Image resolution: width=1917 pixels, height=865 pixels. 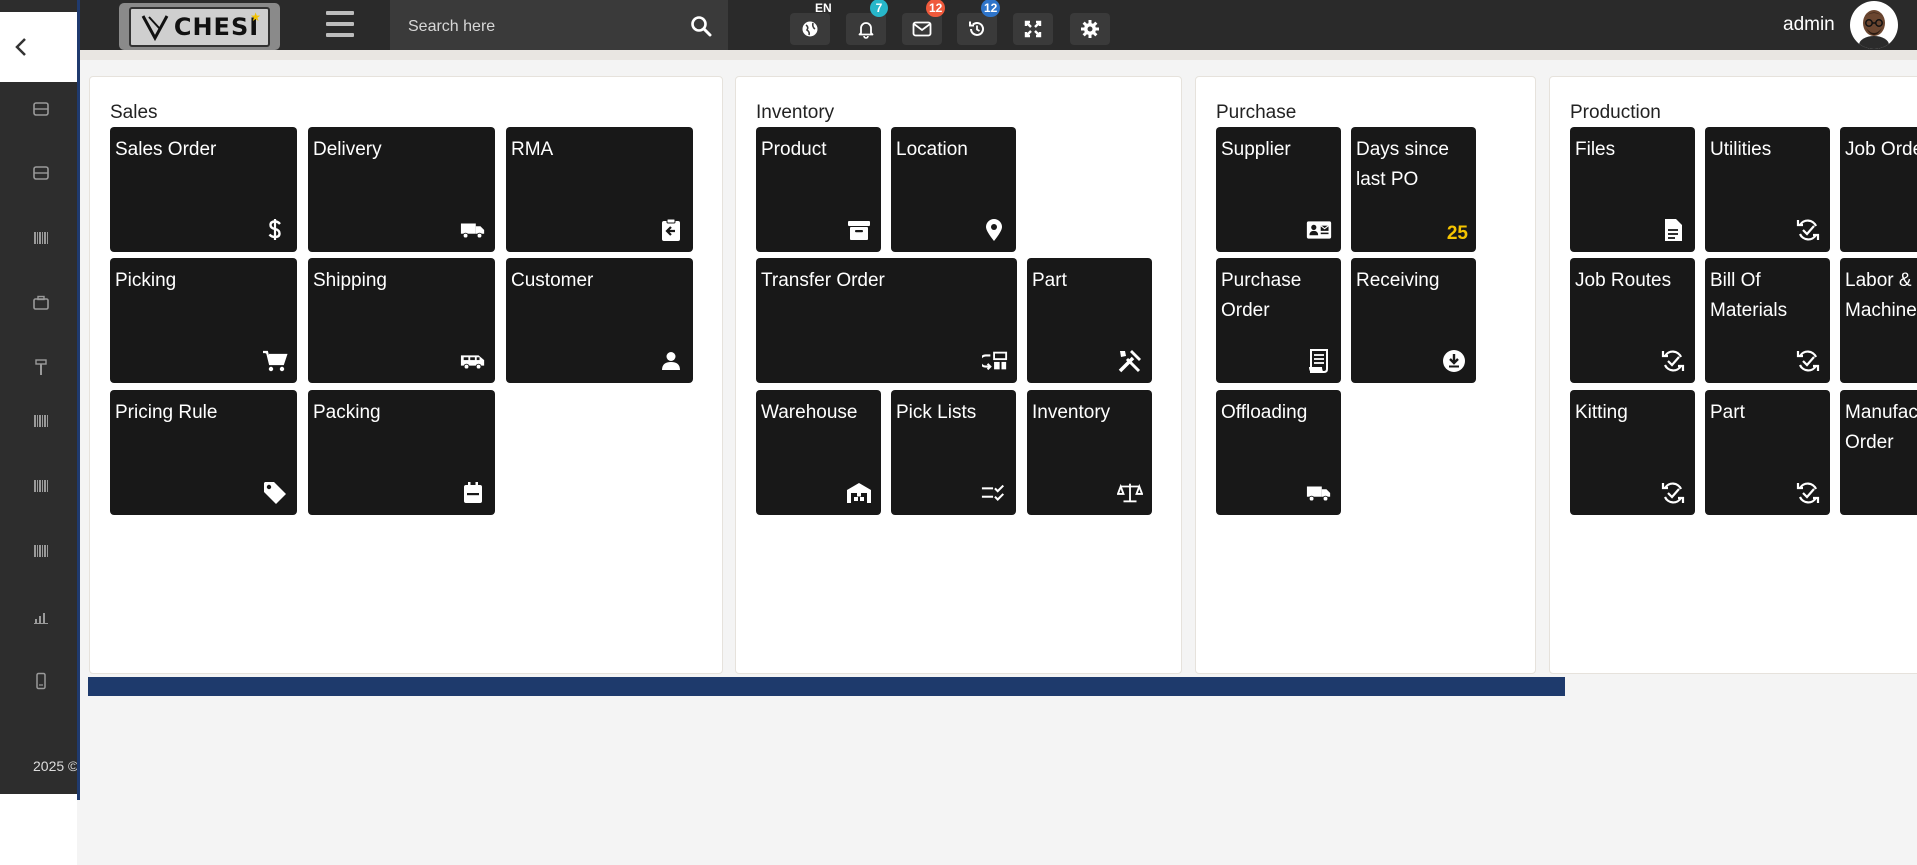 I want to click on tile-label: Labor & Machine, so click(x=1881, y=295).